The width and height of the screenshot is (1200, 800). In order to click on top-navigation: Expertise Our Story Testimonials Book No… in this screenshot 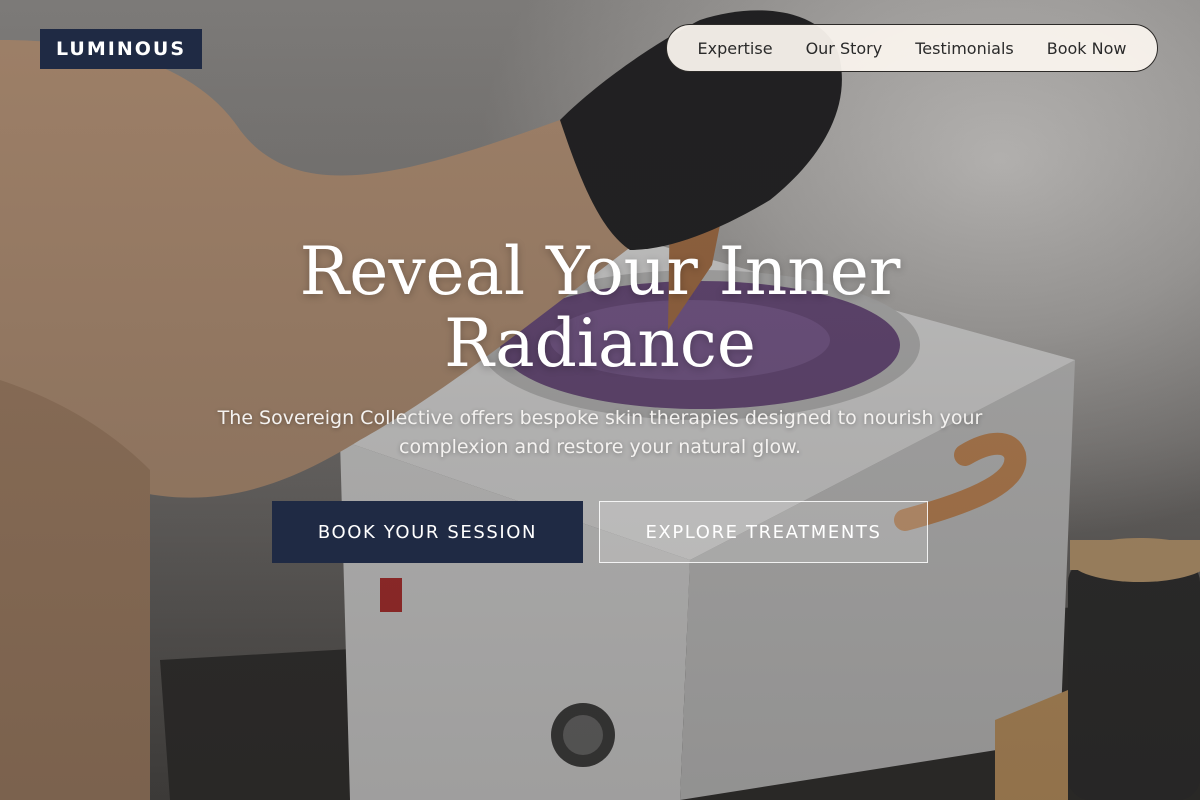, I will do `click(912, 48)`.